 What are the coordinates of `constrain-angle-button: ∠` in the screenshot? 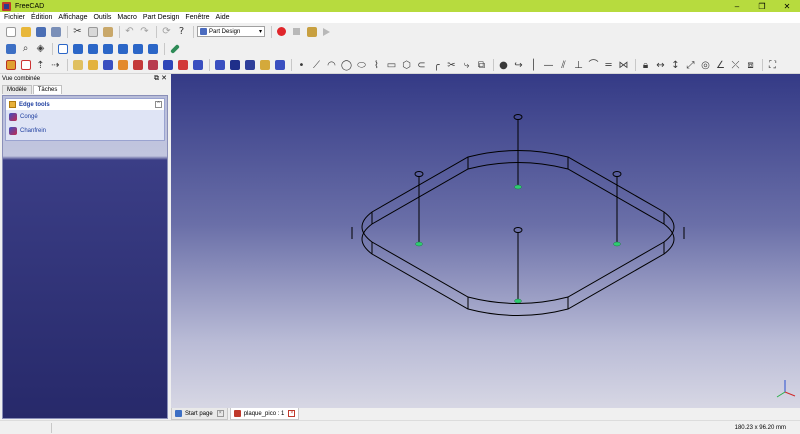 It's located at (720, 65).